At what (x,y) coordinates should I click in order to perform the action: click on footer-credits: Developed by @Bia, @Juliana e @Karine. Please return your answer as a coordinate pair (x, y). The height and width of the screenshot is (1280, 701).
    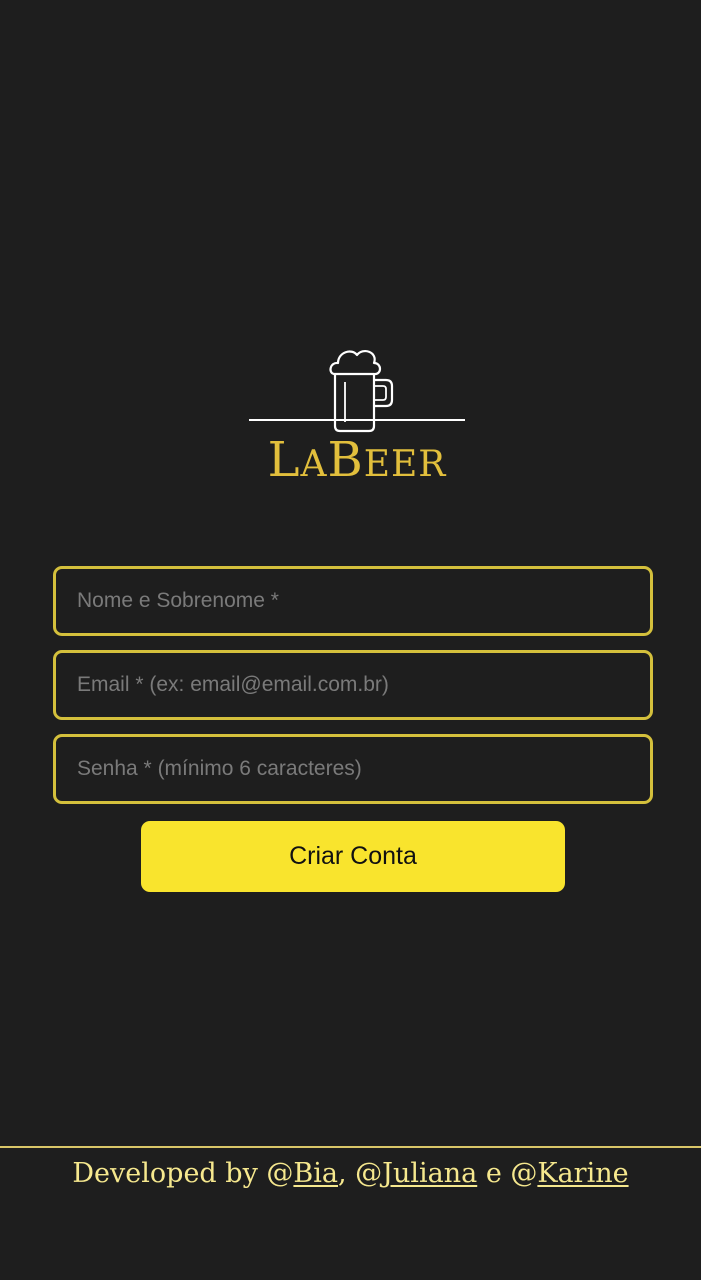
    Looking at the image, I should click on (350, 1173).